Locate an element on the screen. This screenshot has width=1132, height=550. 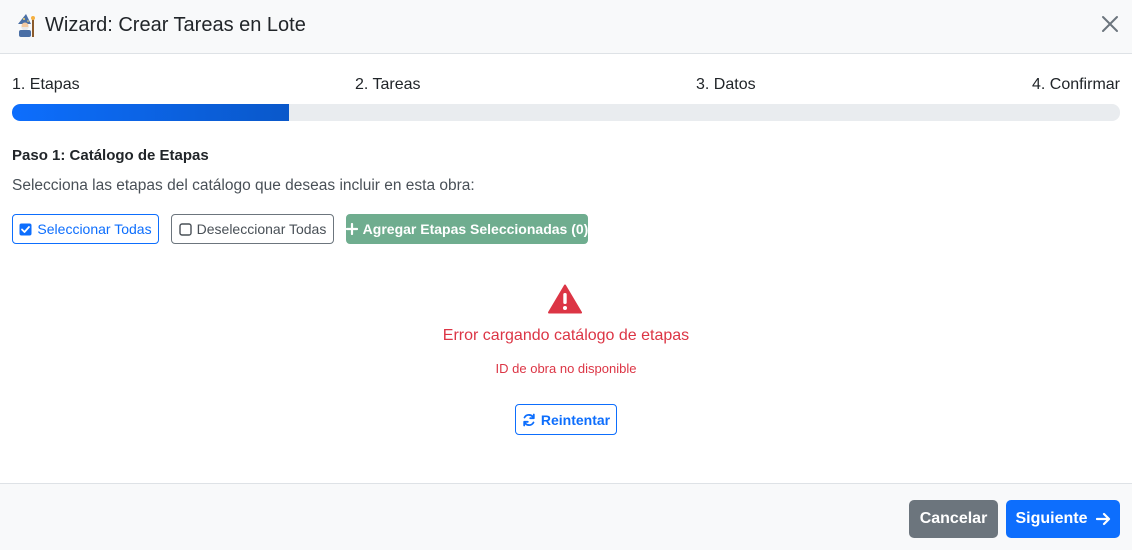
retry-button: Reintentar is located at coordinates (566, 419).